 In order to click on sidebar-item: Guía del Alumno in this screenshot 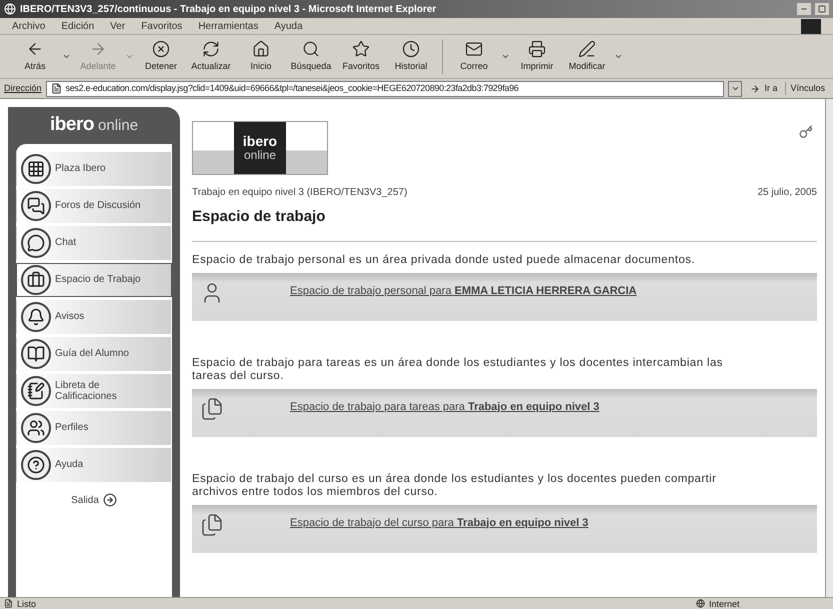, I will do `click(94, 353)`.